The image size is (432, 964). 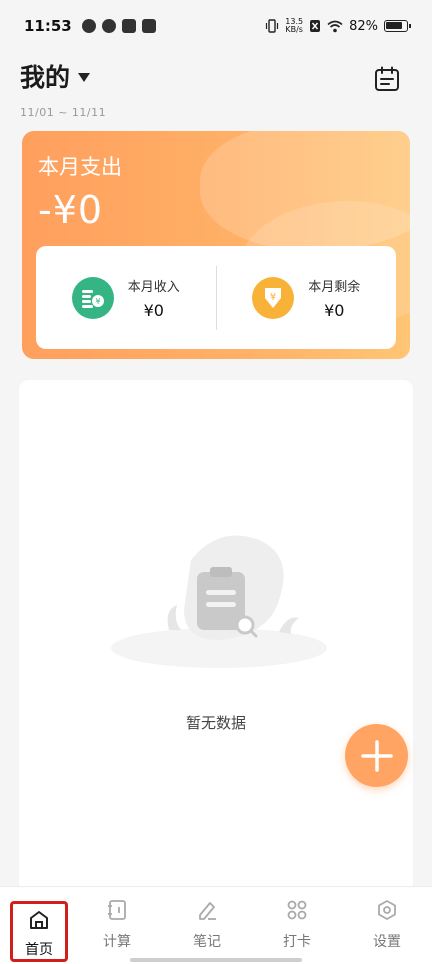 I want to click on battery-icon, so click(x=397, y=26).